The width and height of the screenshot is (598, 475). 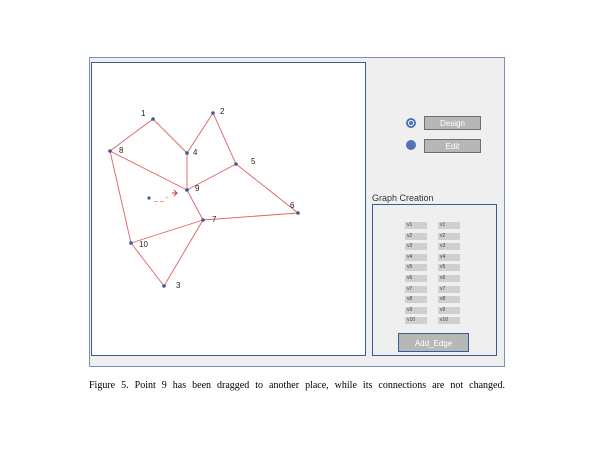 I want to click on vertex-item-right-v1: v1, so click(x=449, y=225).